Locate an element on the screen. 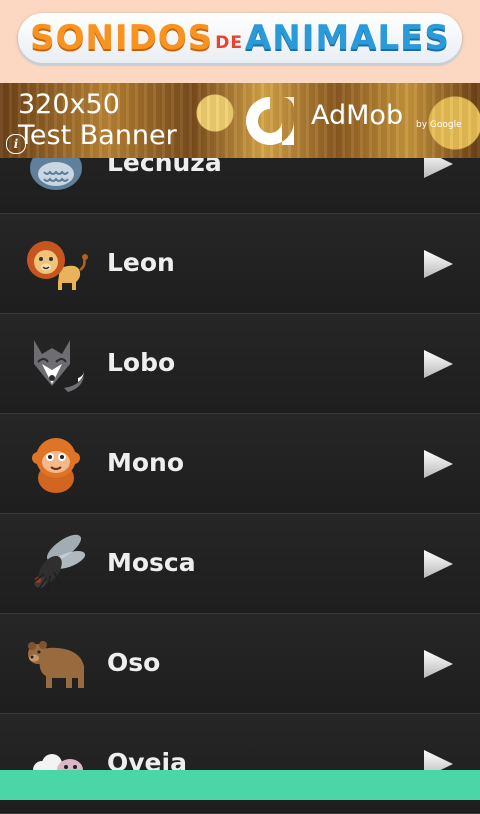  ad-test-label: Test Banner is located at coordinates (97, 135).